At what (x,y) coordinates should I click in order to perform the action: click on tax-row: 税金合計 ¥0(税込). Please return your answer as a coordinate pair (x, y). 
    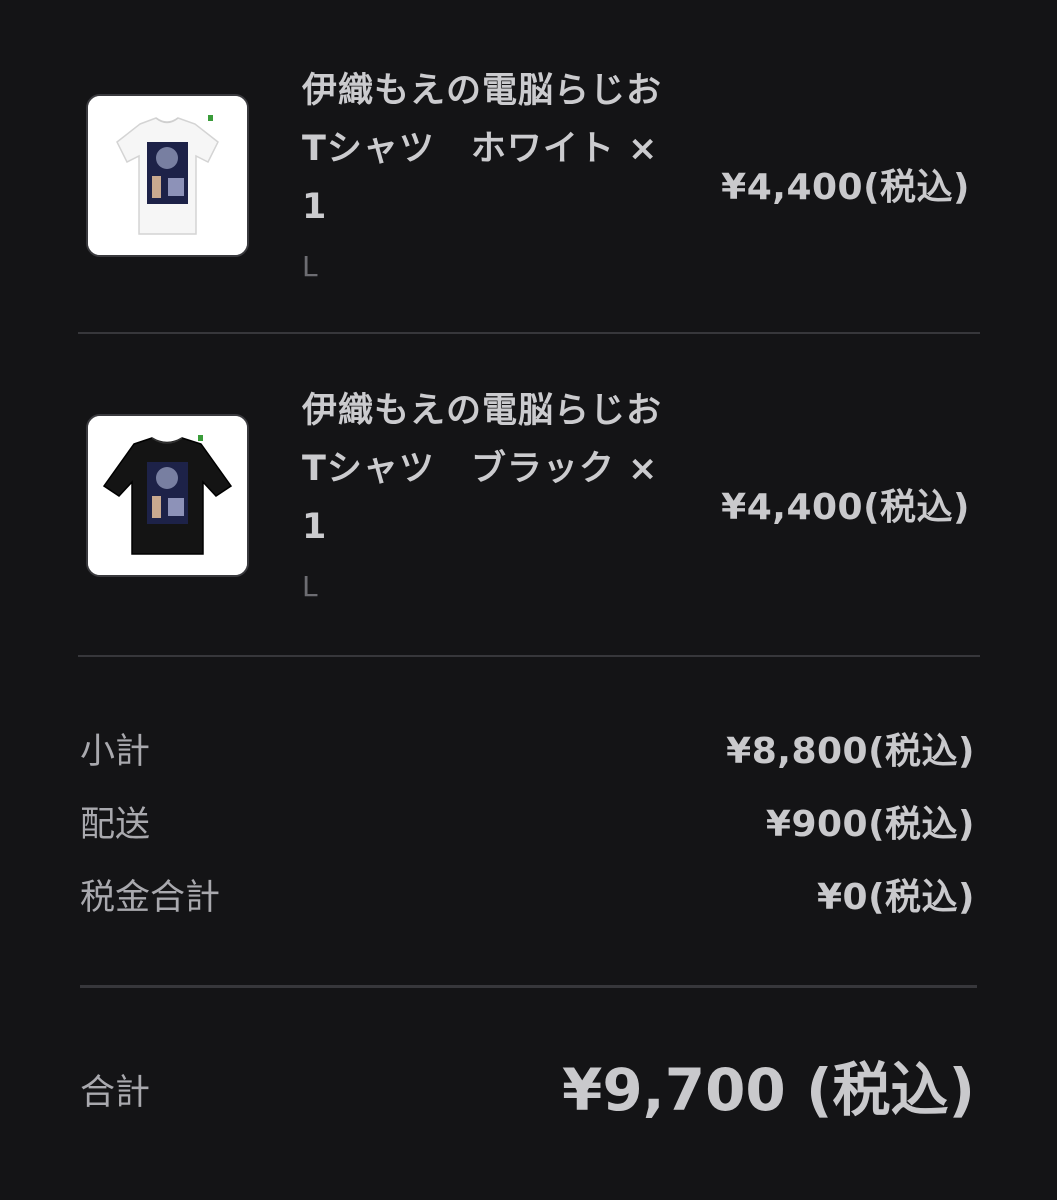
    Looking at the image, I should click on (527, 898).